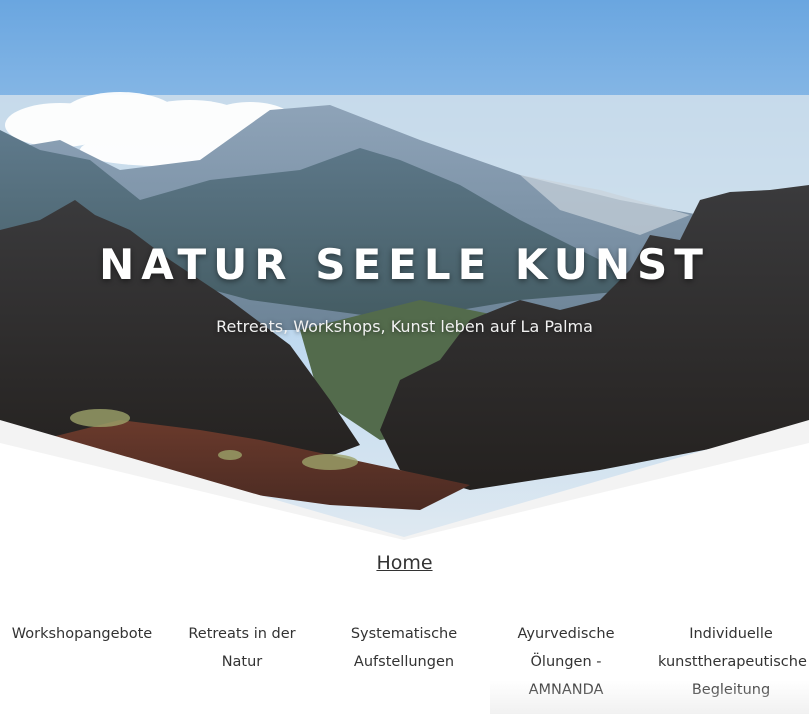  What do you see at coordinates (404, 648) in the screenshot?
I see `nav-item-aufstellungen: Systematische Aufstellungen` at bounding box center [404, 648].